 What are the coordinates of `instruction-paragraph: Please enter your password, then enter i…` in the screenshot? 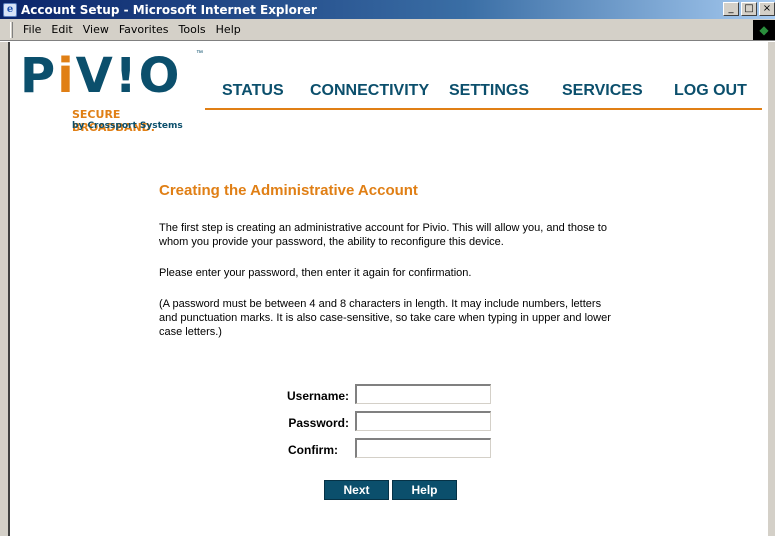 It's located at (315, 273).